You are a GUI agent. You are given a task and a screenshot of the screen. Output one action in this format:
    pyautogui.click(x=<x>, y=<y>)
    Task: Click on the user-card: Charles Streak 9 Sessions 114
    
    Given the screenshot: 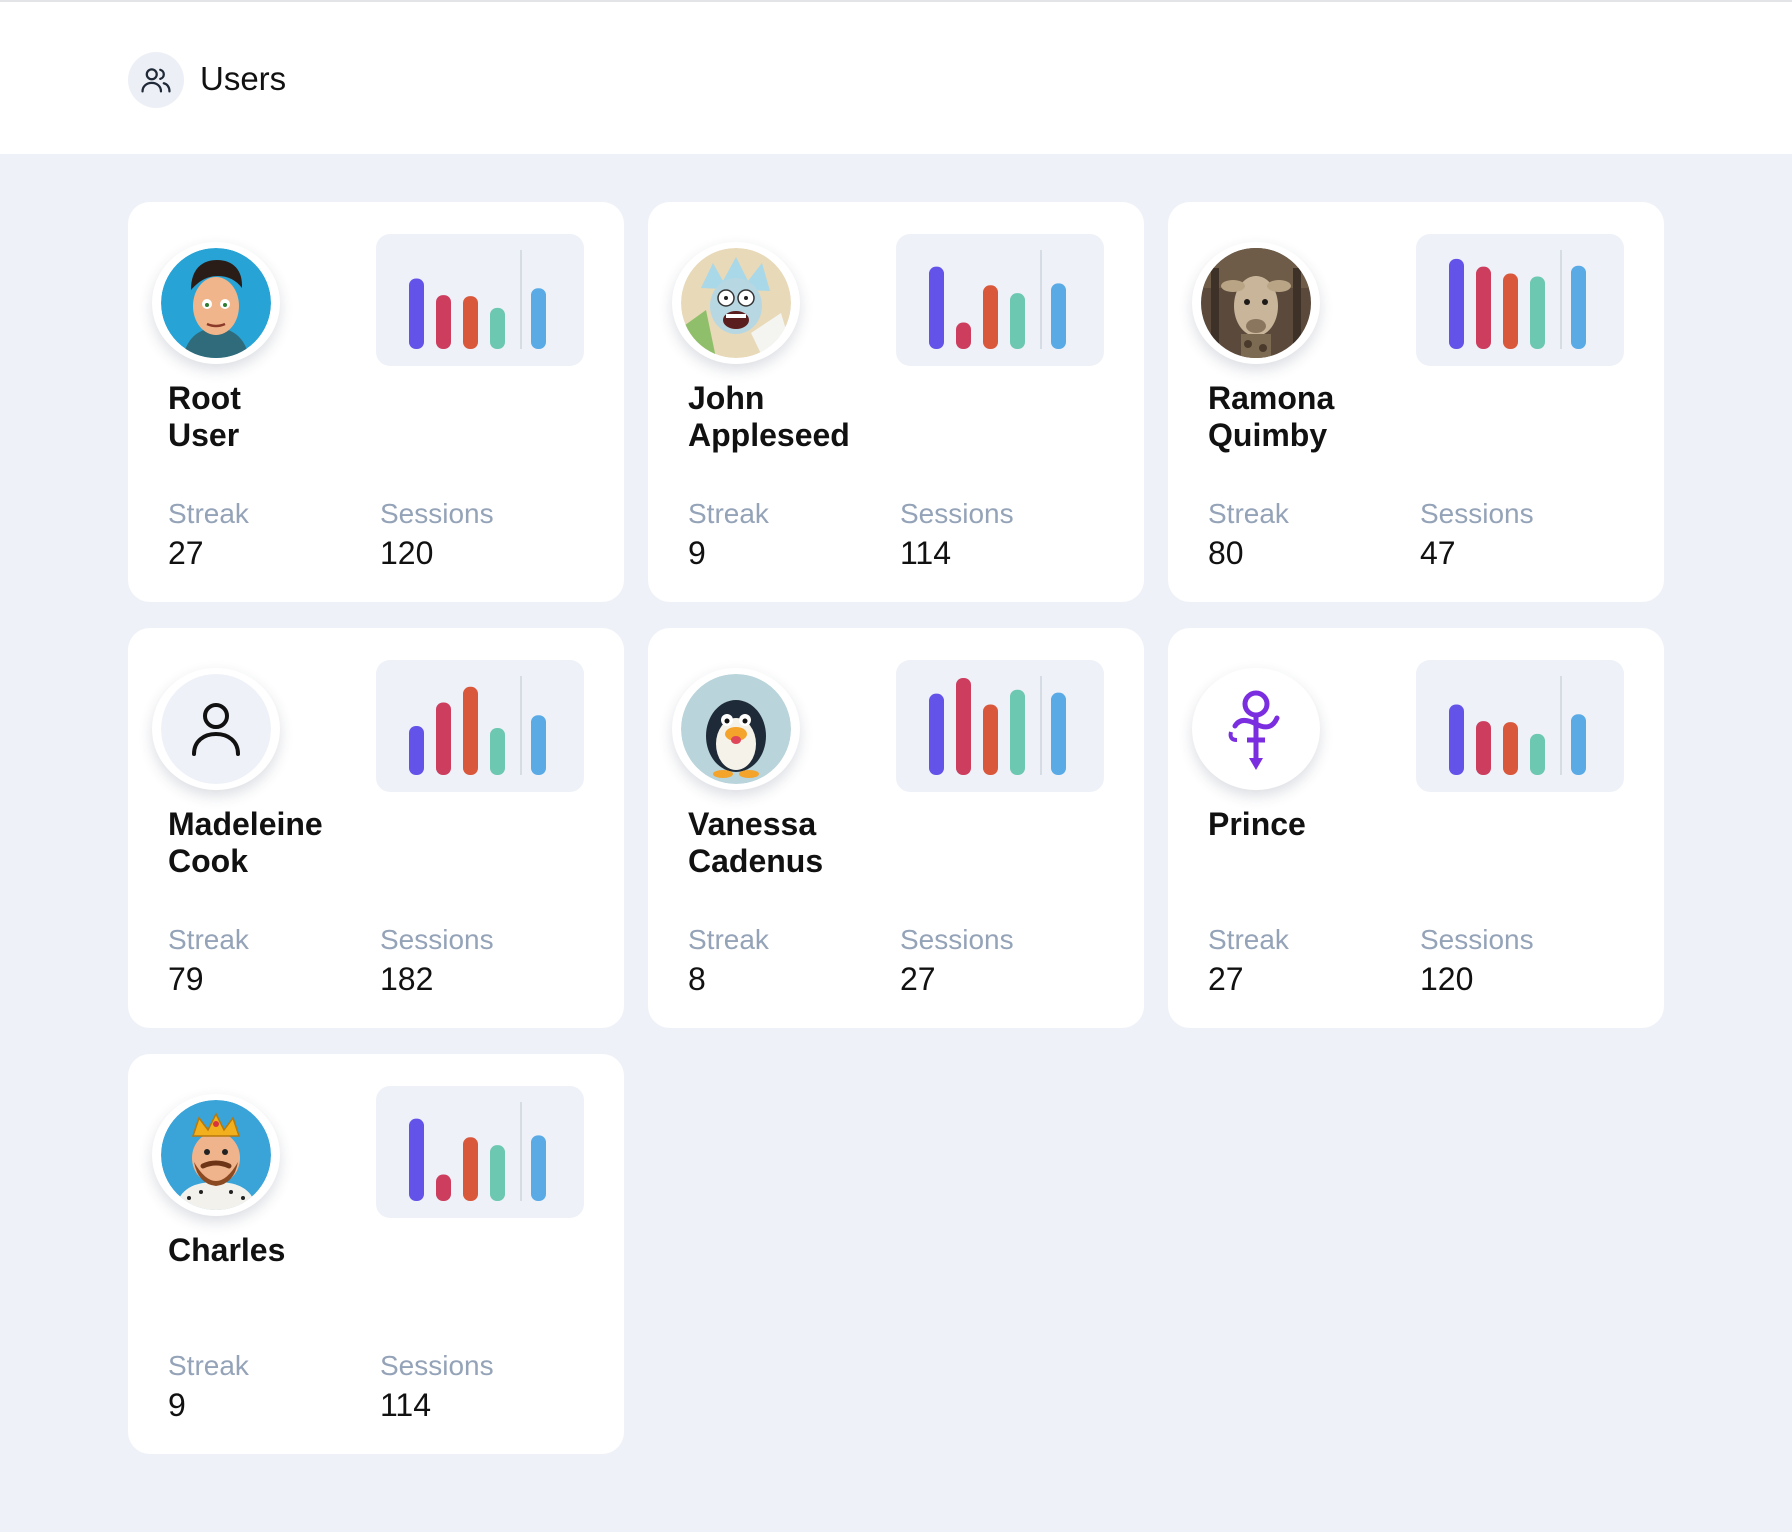 What is the action you would take?
    pyautogui.click(x=376, y=1254)
    